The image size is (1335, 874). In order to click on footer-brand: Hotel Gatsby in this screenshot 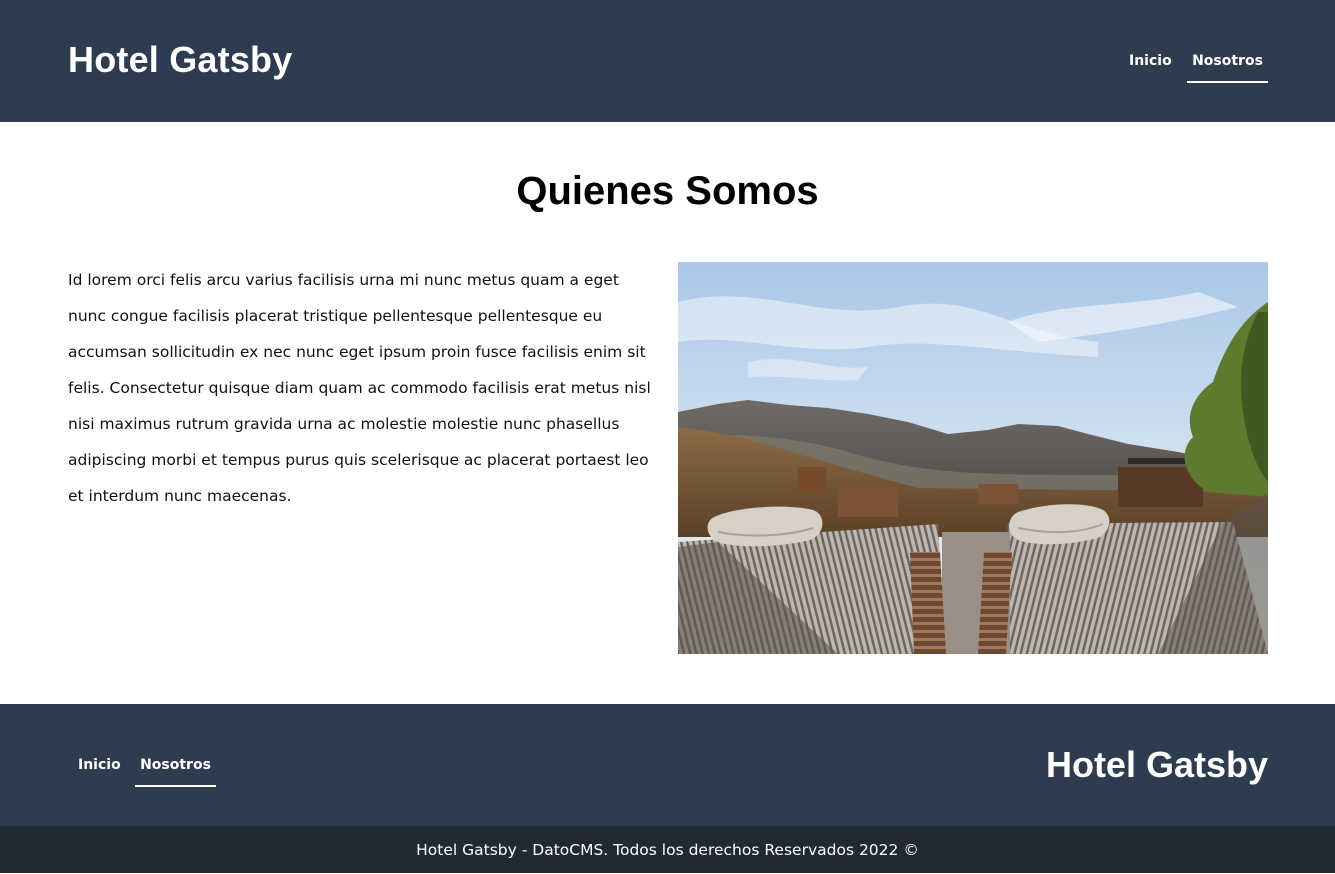, I will do `click(1157, 765)`.